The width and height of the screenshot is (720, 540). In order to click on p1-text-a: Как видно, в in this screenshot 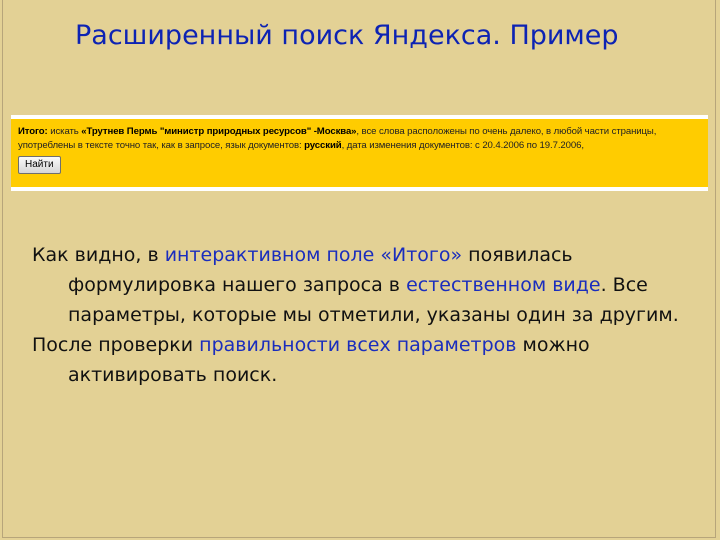, I will do `click(98, 255)`.